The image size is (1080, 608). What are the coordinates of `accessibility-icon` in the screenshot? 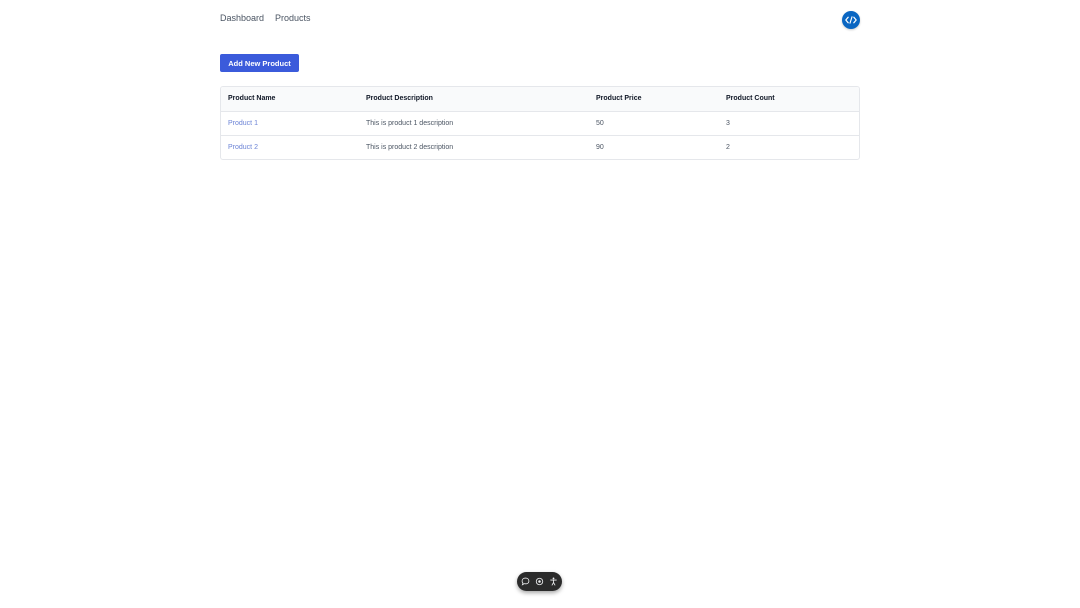 It's located at (553, 581).